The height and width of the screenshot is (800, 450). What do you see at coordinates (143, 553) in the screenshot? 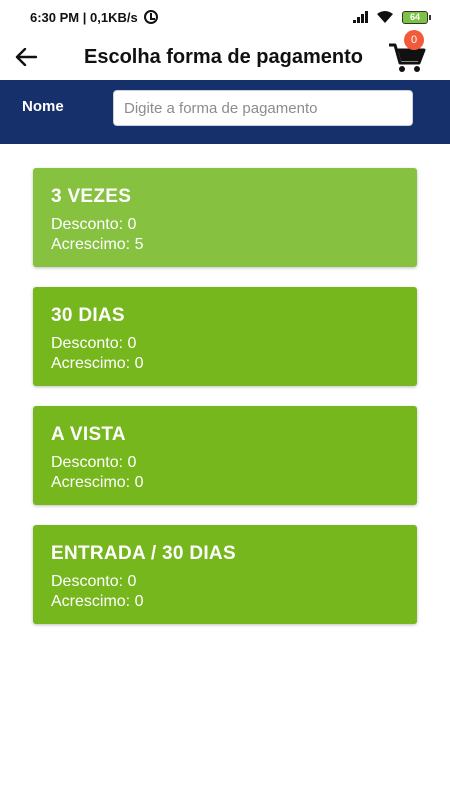
I see `payment-option-name: ENTRADA / 30 DIAS` at bounding box center [143, 553].